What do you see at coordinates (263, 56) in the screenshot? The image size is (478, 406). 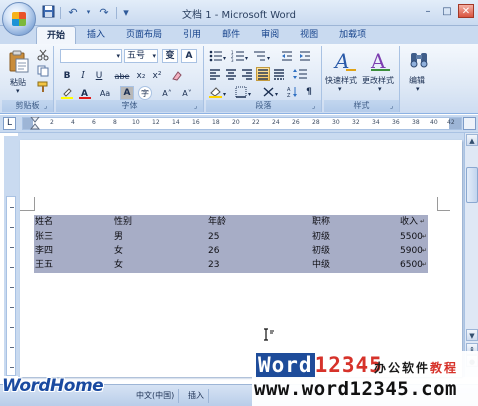 I see `multilevel-list-icon: ▾` at bounding box center [263, 56].